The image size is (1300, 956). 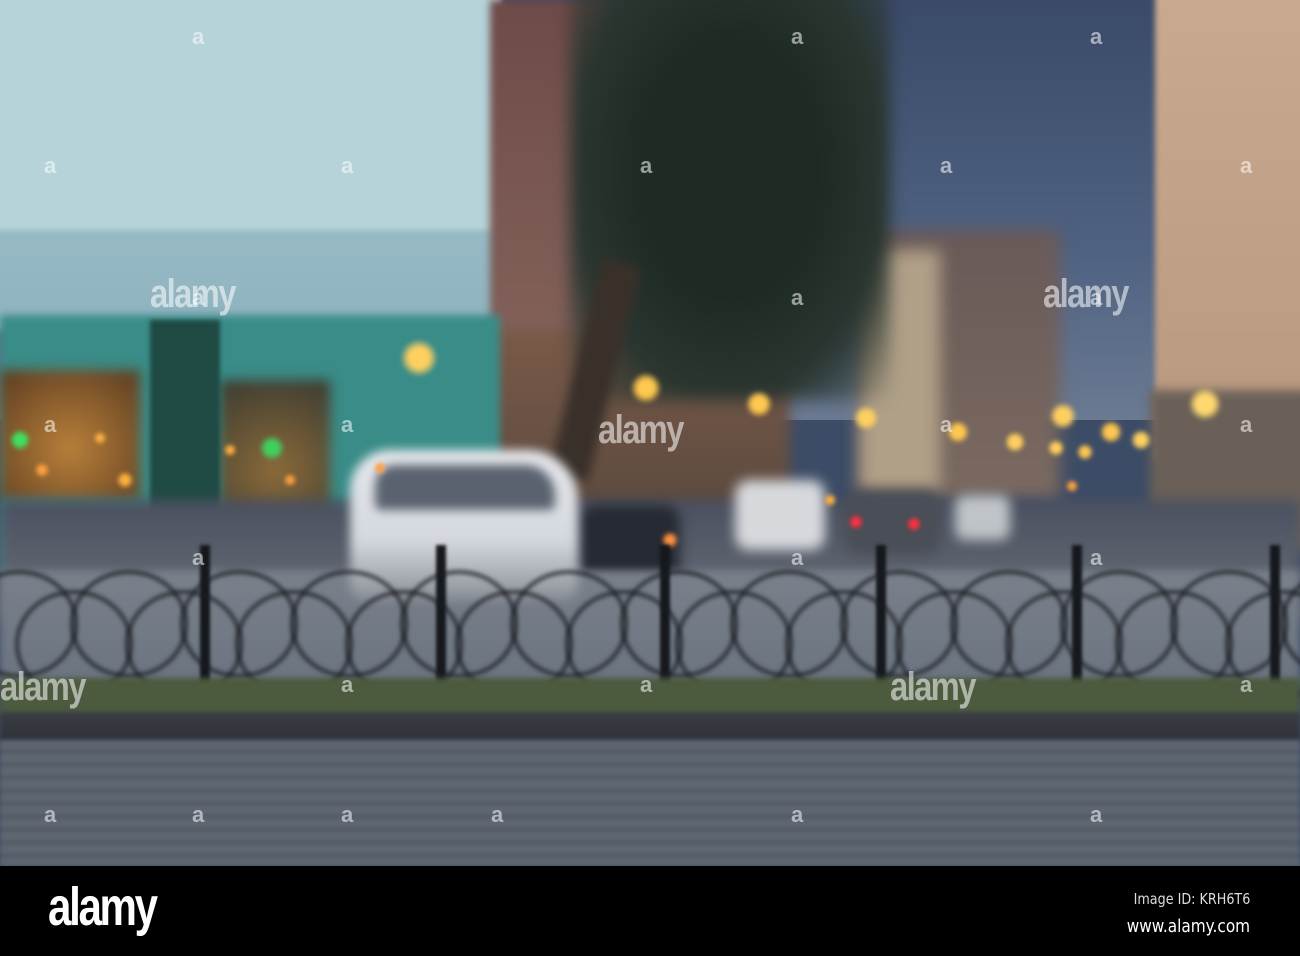 I want to click on curb, so click(x=650, y=727).